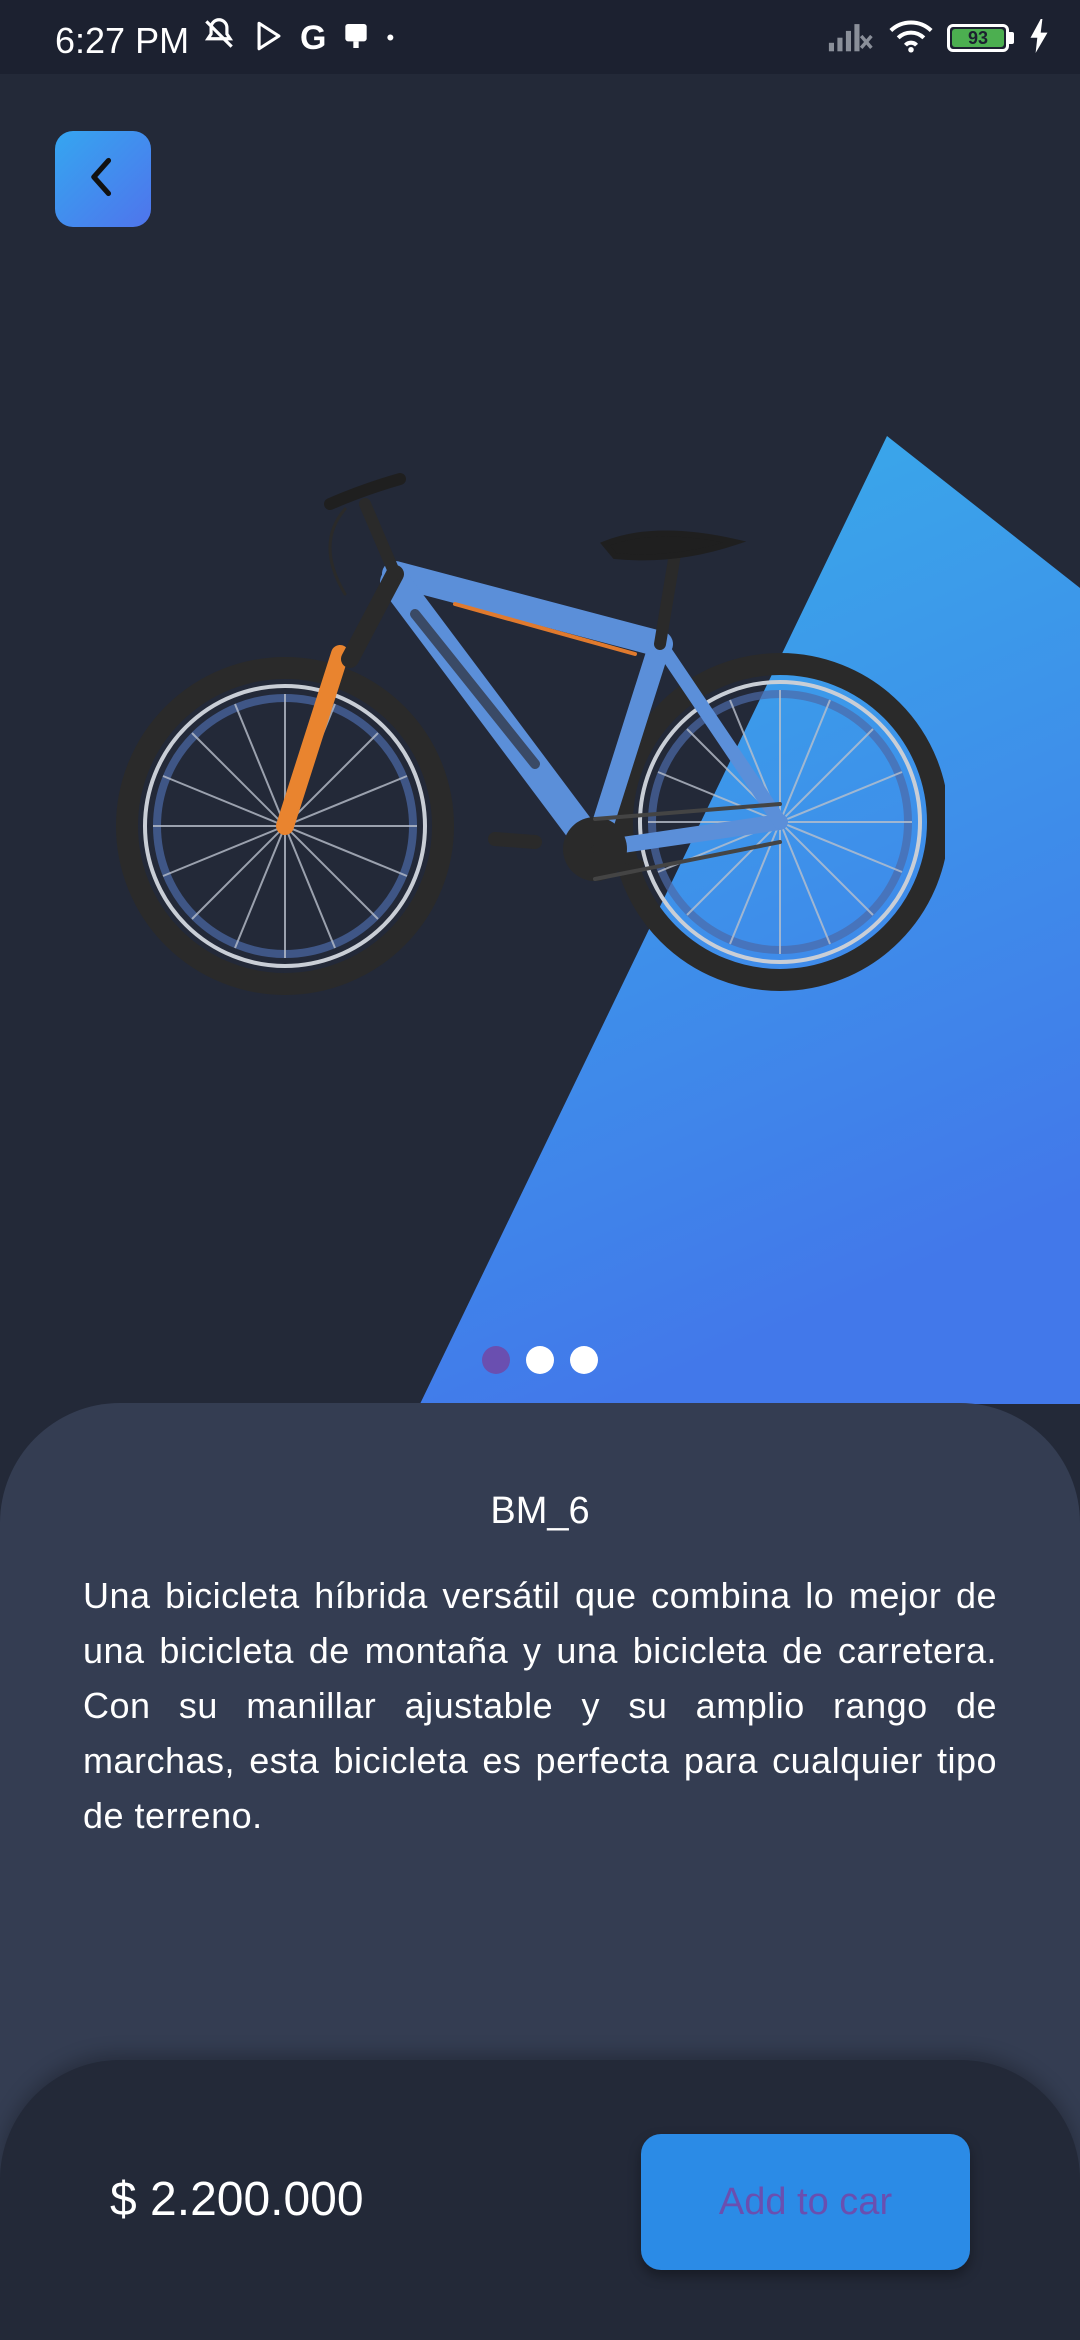  What do you see at coordinates (297, 37) in the screenshot?
I see `status-left-icons: G •` at bounding box center [297, 37].